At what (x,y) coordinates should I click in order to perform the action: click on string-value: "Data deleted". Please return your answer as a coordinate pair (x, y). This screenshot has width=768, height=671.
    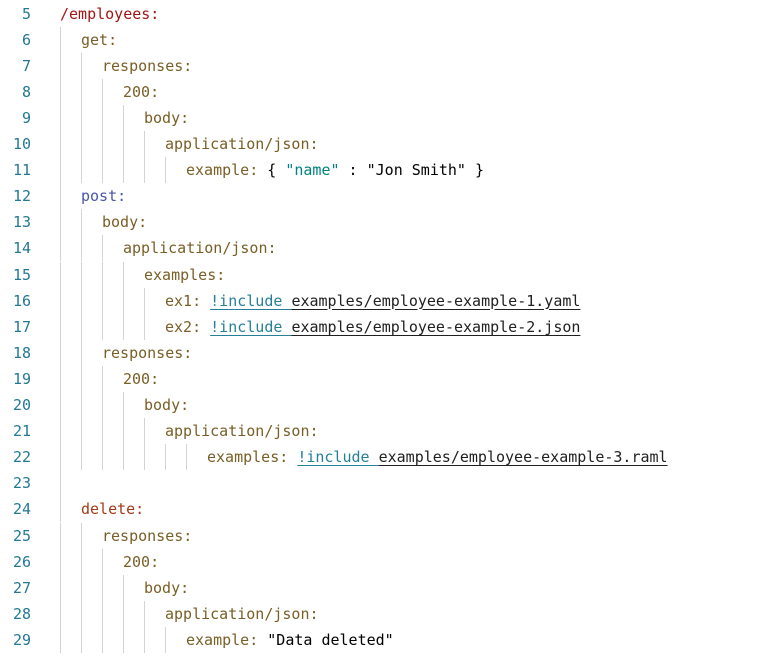
    Looking at the image, I should click on (330, 639).